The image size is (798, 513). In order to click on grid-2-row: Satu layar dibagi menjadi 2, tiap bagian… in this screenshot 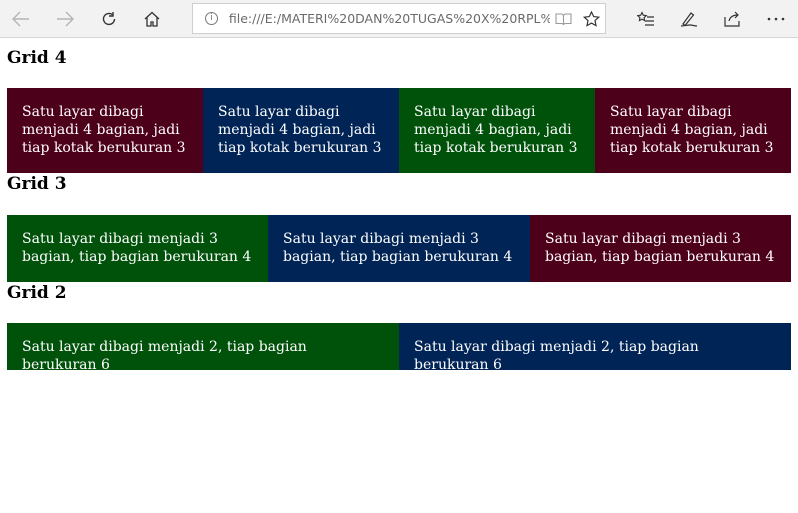, I will do `click(399, 348)`.